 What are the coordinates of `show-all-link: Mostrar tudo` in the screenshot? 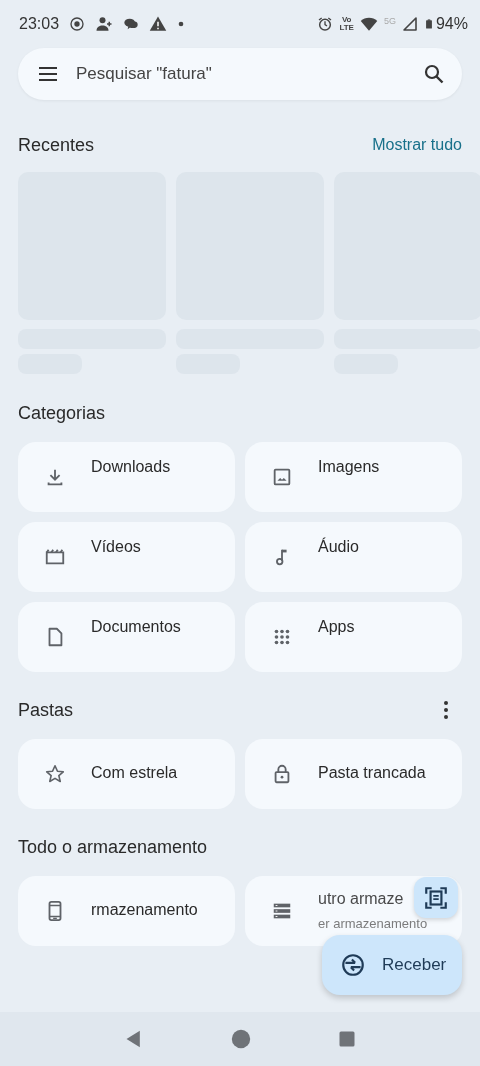 It's located at (417, 145).